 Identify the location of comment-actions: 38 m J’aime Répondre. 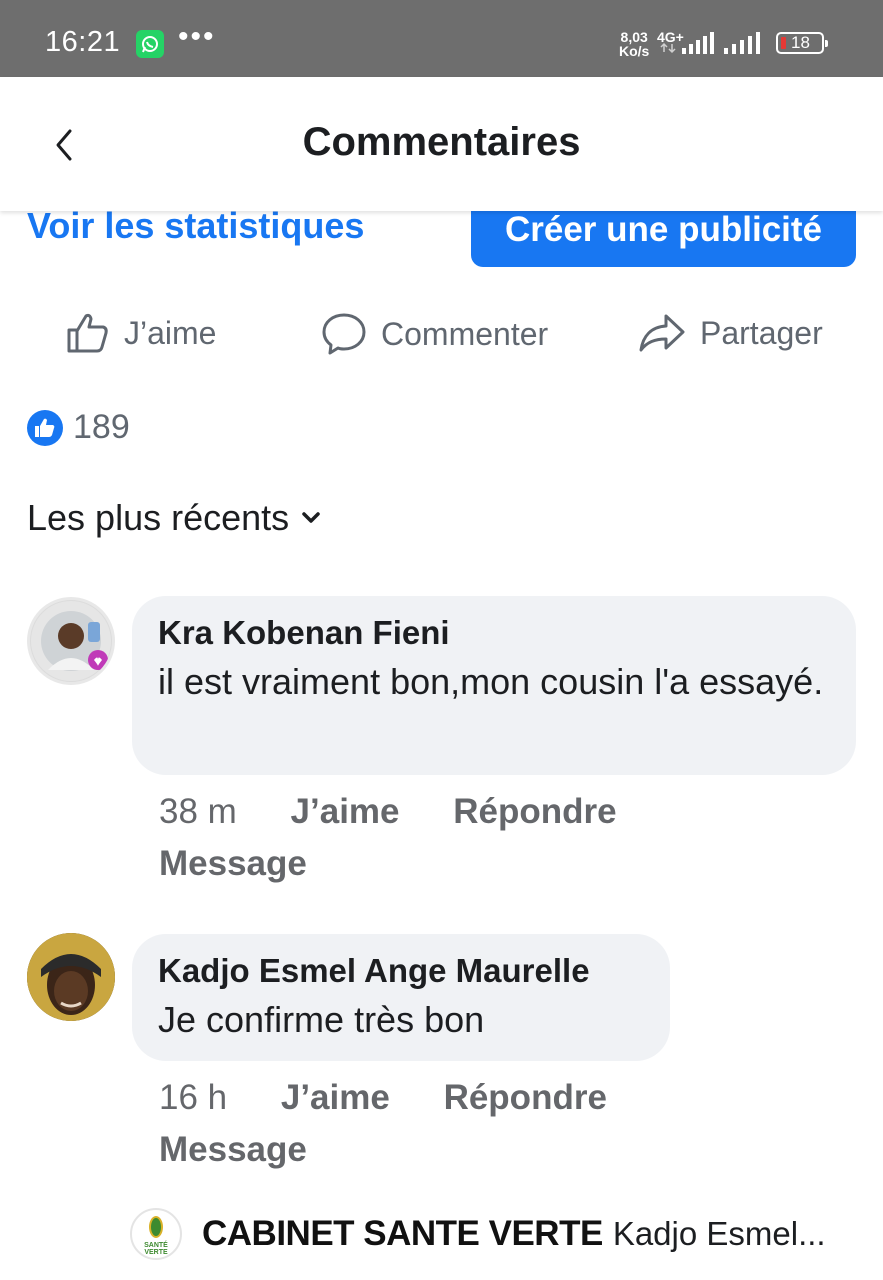
(388, 812).